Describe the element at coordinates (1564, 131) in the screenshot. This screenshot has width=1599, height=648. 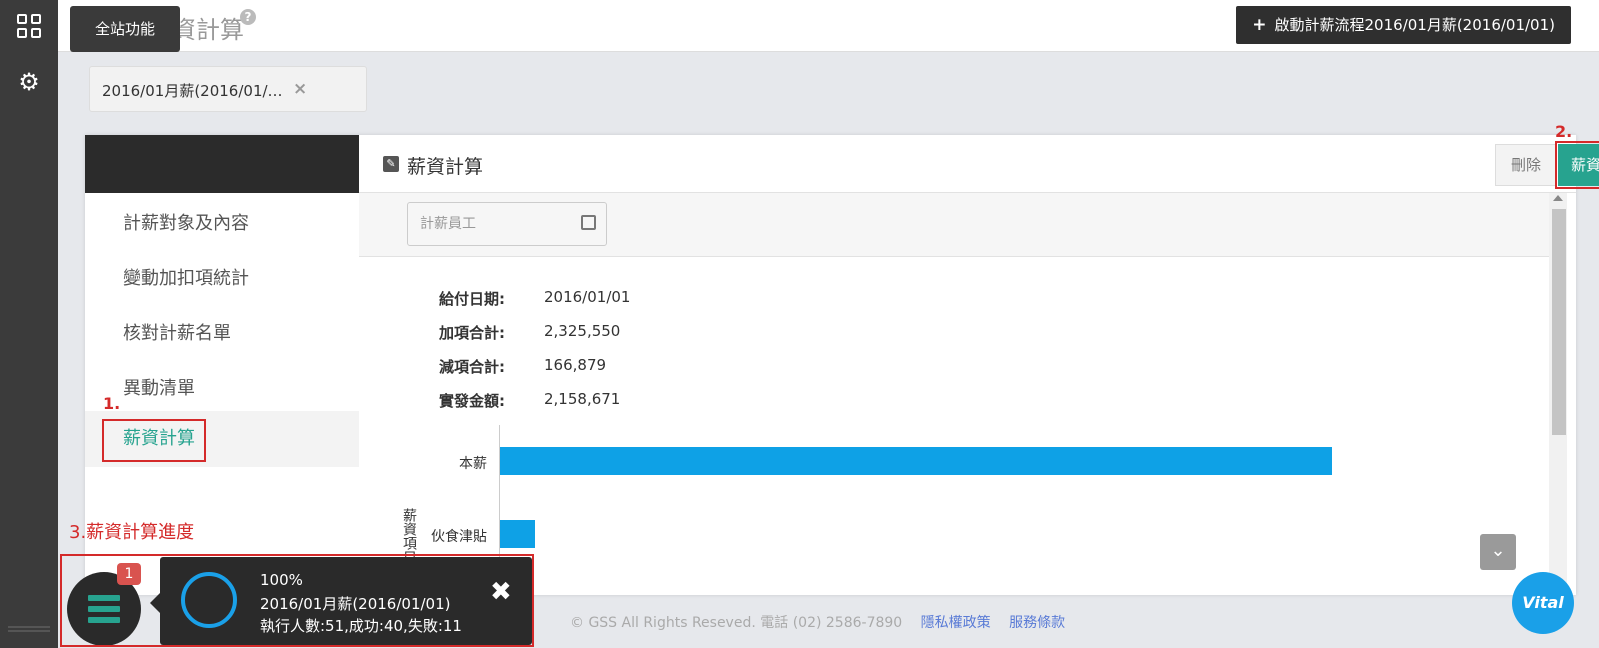
I see `step-2-annotation: 2.` at that location.